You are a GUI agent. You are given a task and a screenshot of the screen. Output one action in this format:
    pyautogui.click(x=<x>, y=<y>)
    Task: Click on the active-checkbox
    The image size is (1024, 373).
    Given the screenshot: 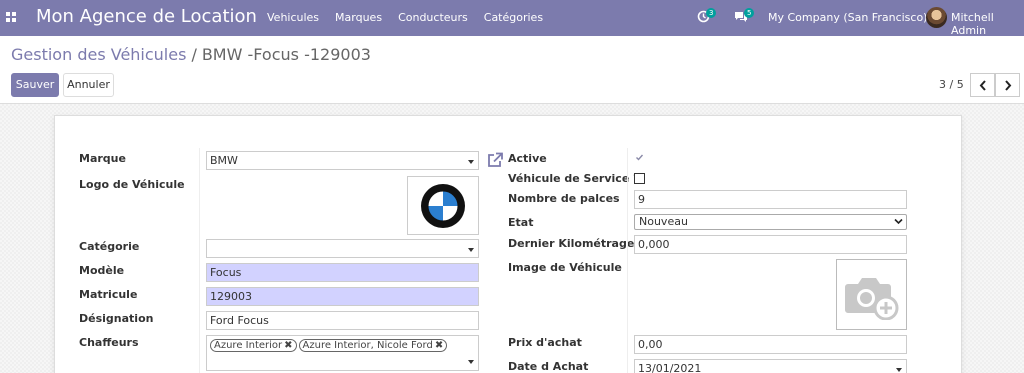 What is the action you would take?
    pyautogui.click(x=639, y=157)
    